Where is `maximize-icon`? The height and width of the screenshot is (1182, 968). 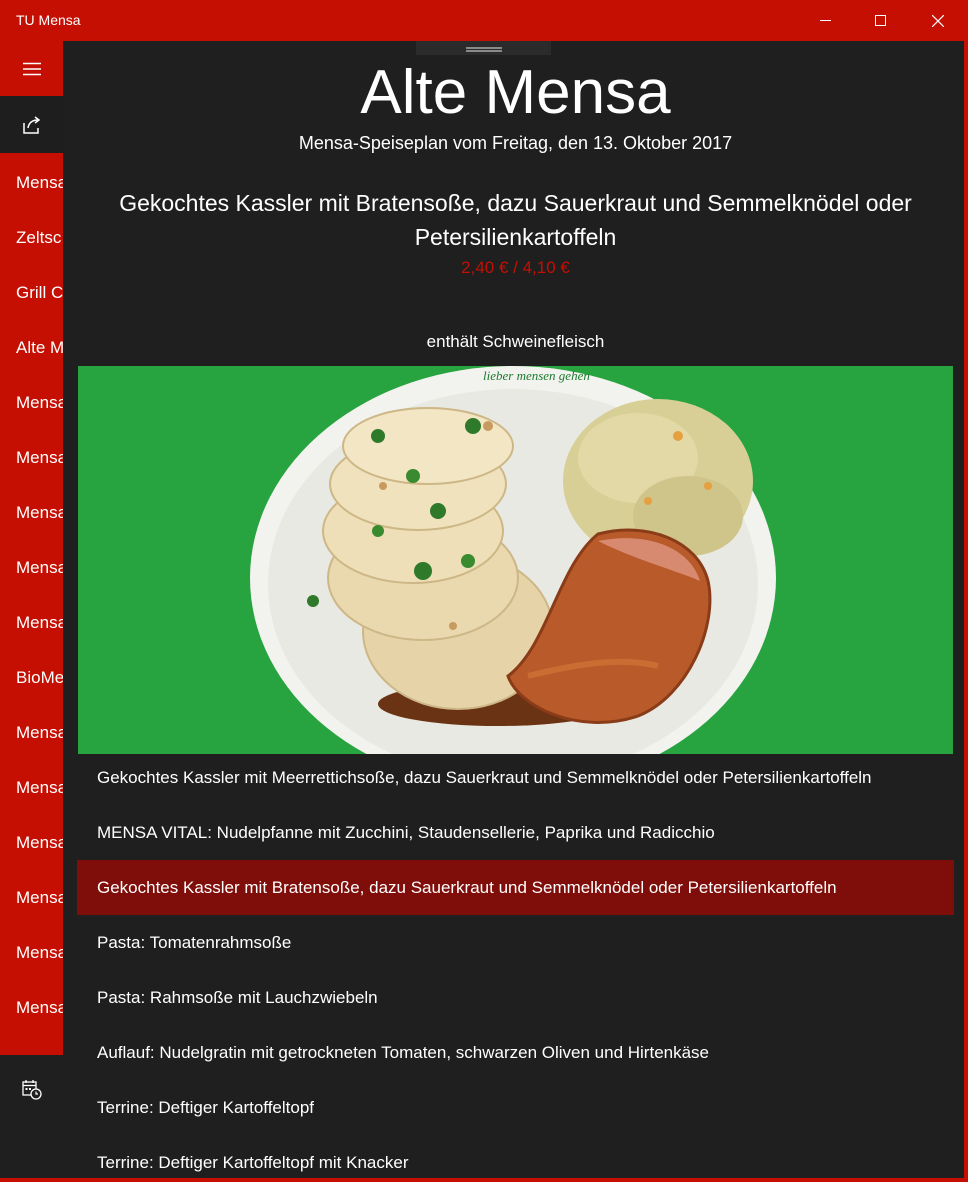 maximize-icon is located at coordinates (880, 20).